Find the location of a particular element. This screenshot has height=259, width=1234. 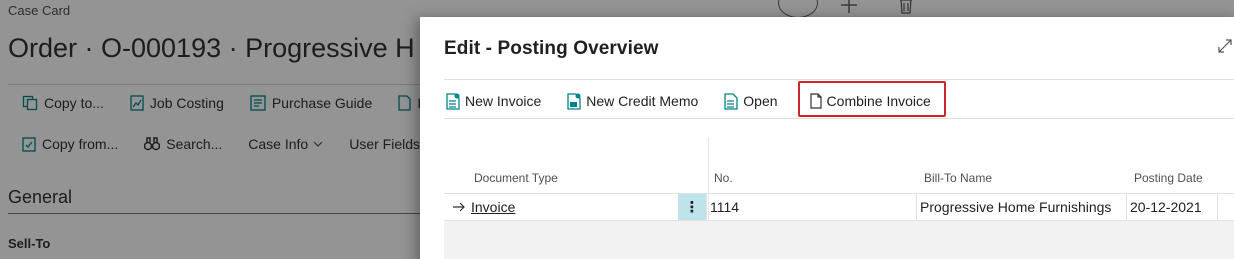

new-credit-memo-label: New Credit Memo is located at coordinates (642, 101).